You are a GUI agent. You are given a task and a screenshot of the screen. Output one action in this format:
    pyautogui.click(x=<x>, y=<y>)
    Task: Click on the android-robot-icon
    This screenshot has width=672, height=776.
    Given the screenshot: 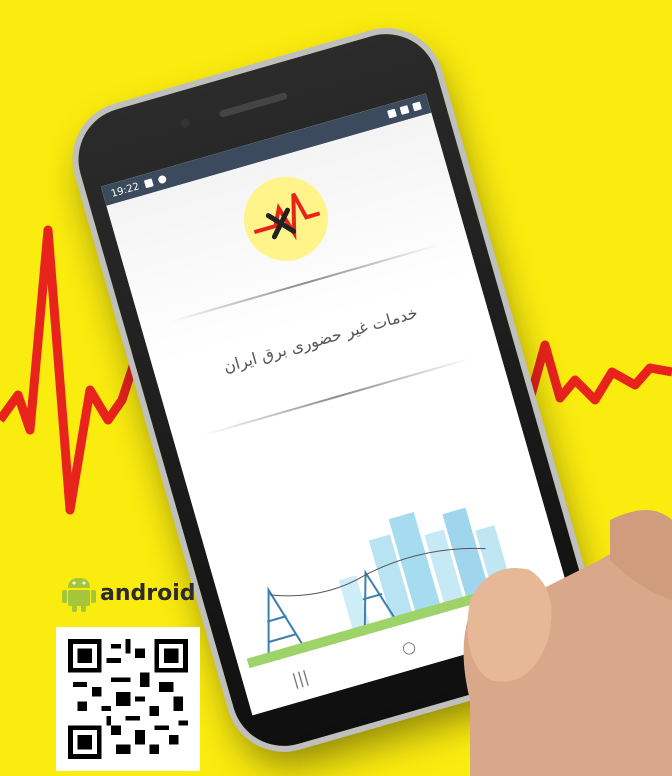 What is the action you would take?
    pyautogui.click(x=79, y=595)
    